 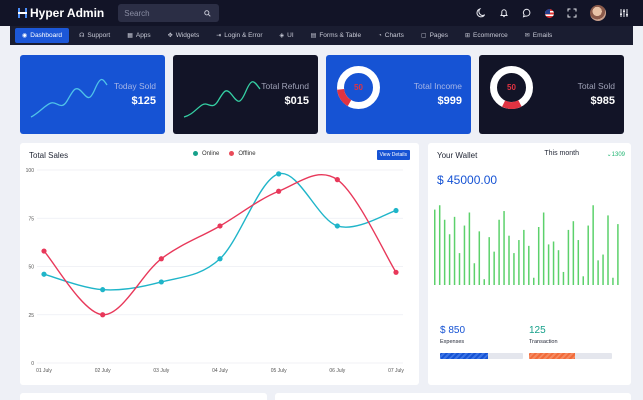 What do you see at coordinates (527, 13) in the screenshot?
I see `chat-icon` at bounding box center [527, 13].